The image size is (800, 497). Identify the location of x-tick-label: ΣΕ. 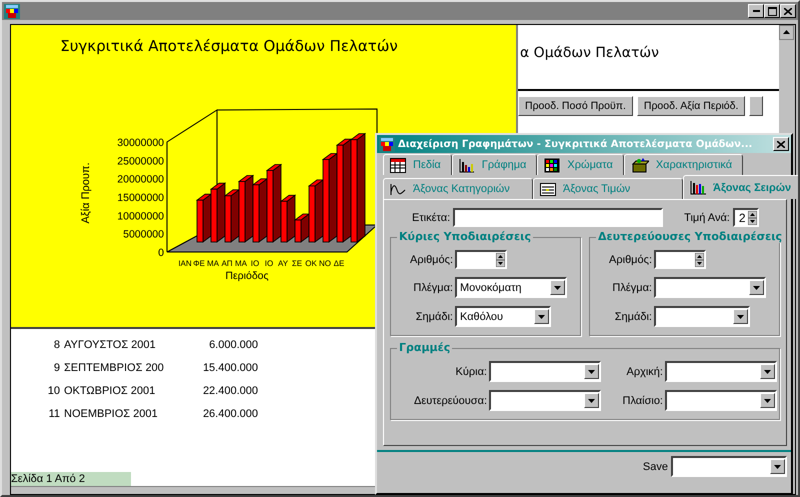
(297, 263).